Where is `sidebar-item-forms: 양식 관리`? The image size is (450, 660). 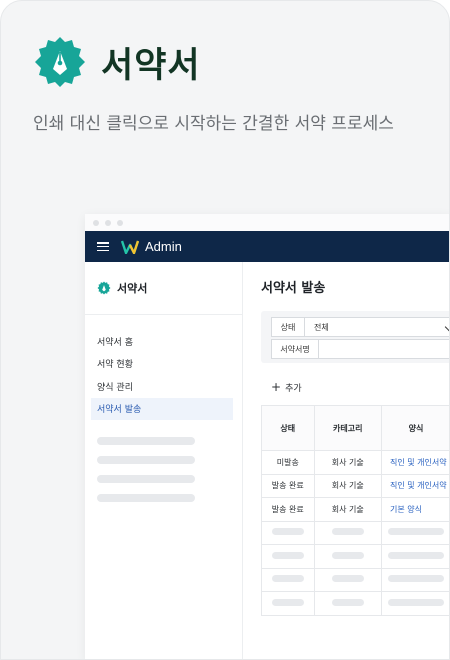 sidebar-item-forms: 양식 관리 is located at coordinates (162, 386).